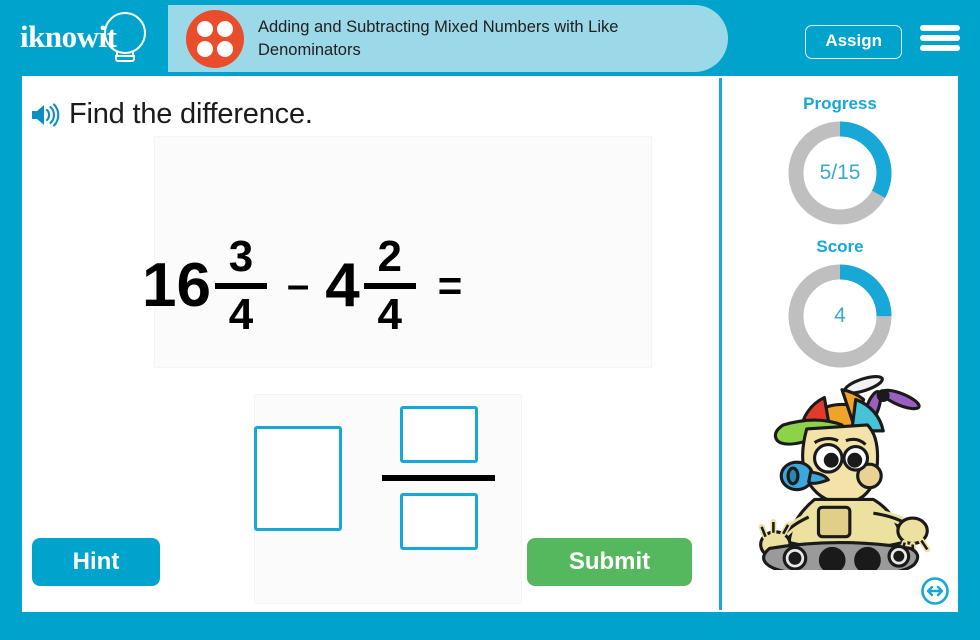 The width and height of the screenshot is (980, 640). I want to click on math-equation: 16 3 4 – 4 2 4 =, so click(302, 286).